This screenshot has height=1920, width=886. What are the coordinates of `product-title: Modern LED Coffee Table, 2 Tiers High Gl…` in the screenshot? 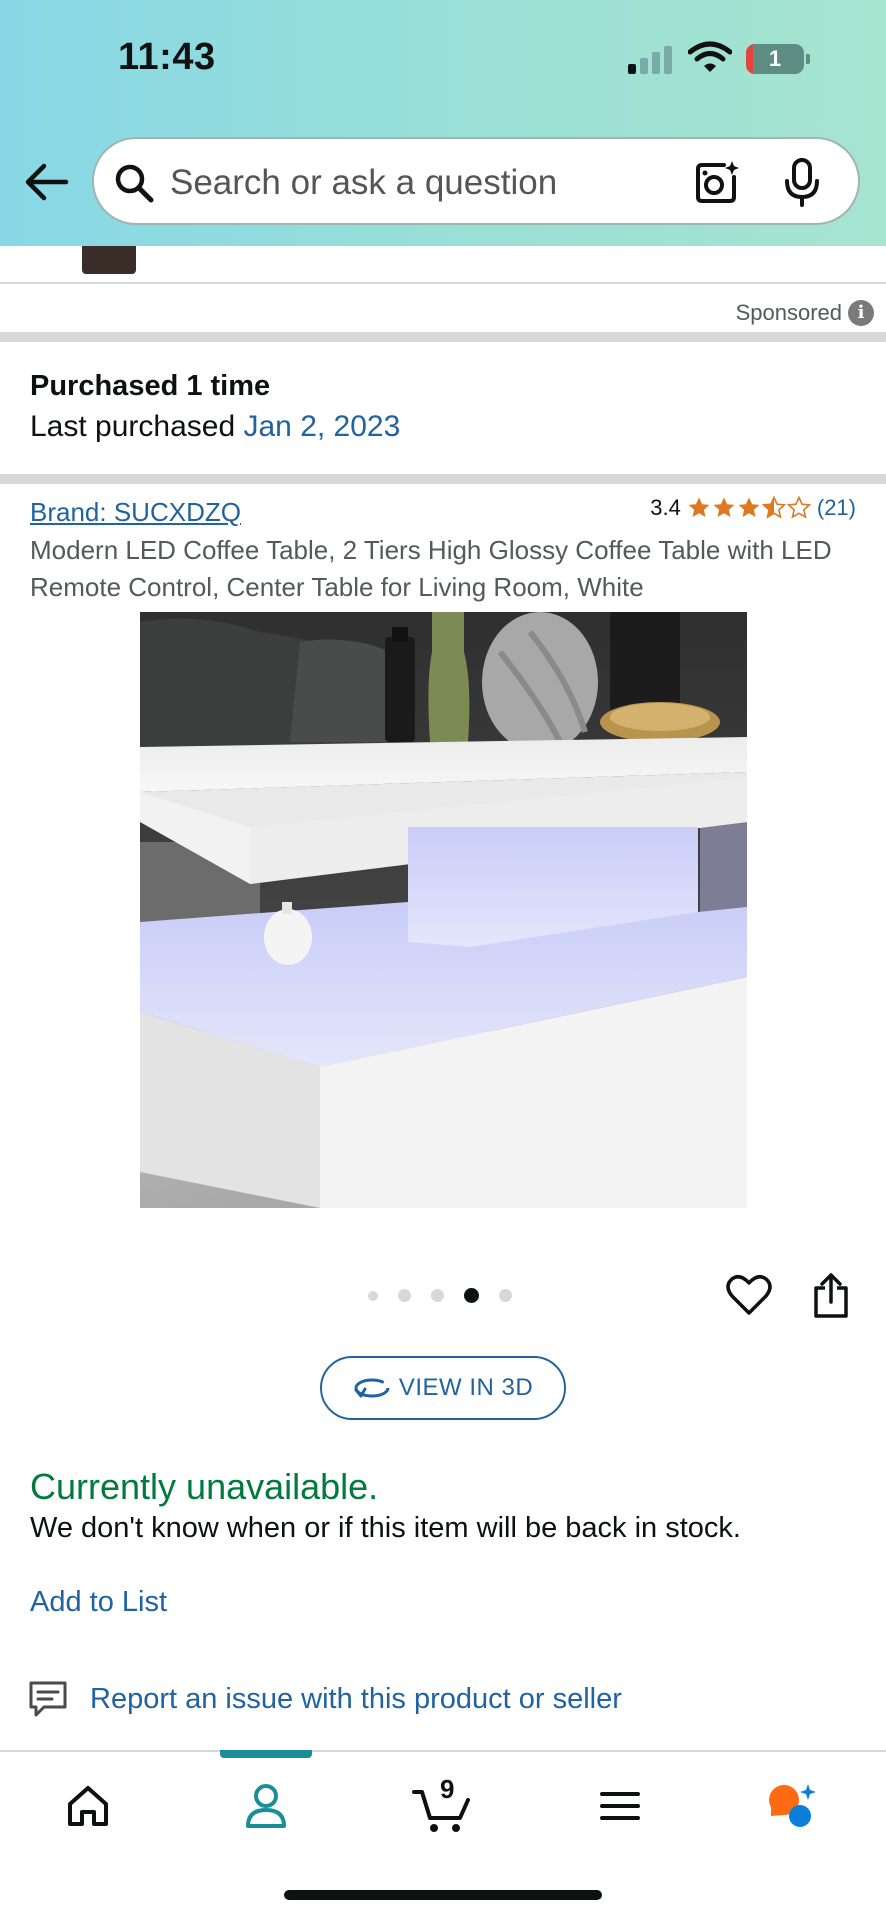 It's located at (431, 568).